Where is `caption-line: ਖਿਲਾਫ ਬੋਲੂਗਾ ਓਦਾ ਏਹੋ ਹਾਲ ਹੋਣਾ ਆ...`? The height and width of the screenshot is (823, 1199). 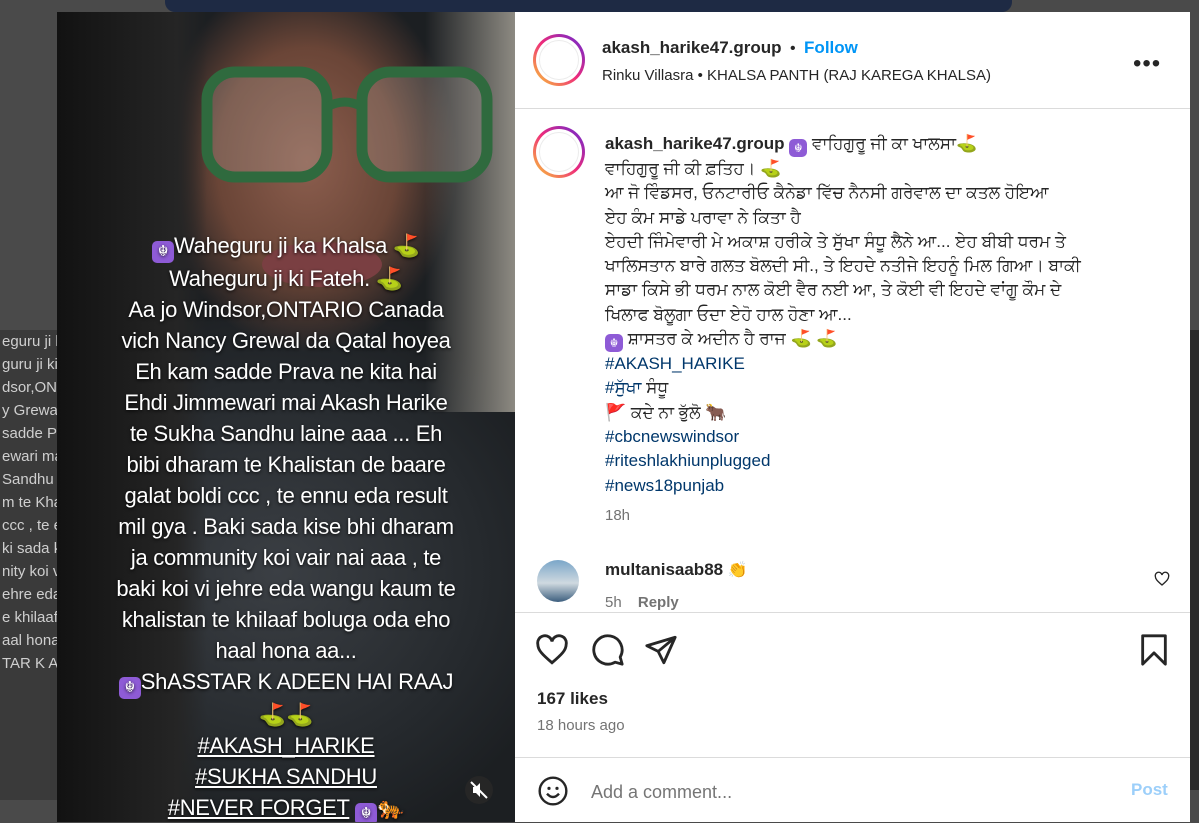 caption-line: ਖਿਲਾਫ ਬੋਲੂਗਾ ਓਦਾ ਏਹੋ ਹਾਲ ਹੋਣਾ ਆ... is located at coordinates (728, 314).